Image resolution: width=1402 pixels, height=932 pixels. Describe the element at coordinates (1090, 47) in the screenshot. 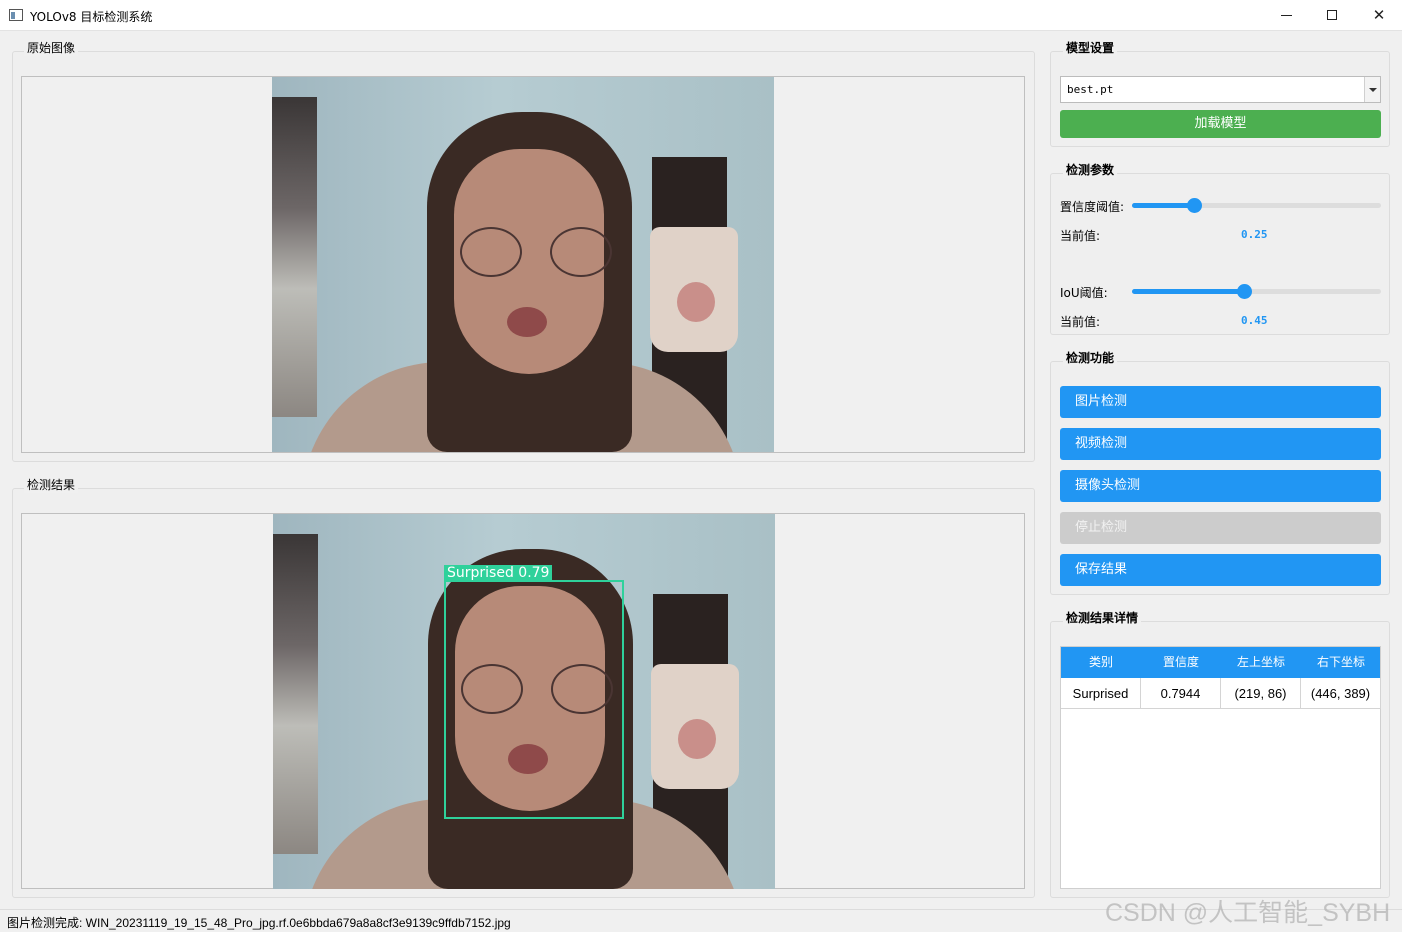

I see `model-settings-title: 模型设置` at that location.